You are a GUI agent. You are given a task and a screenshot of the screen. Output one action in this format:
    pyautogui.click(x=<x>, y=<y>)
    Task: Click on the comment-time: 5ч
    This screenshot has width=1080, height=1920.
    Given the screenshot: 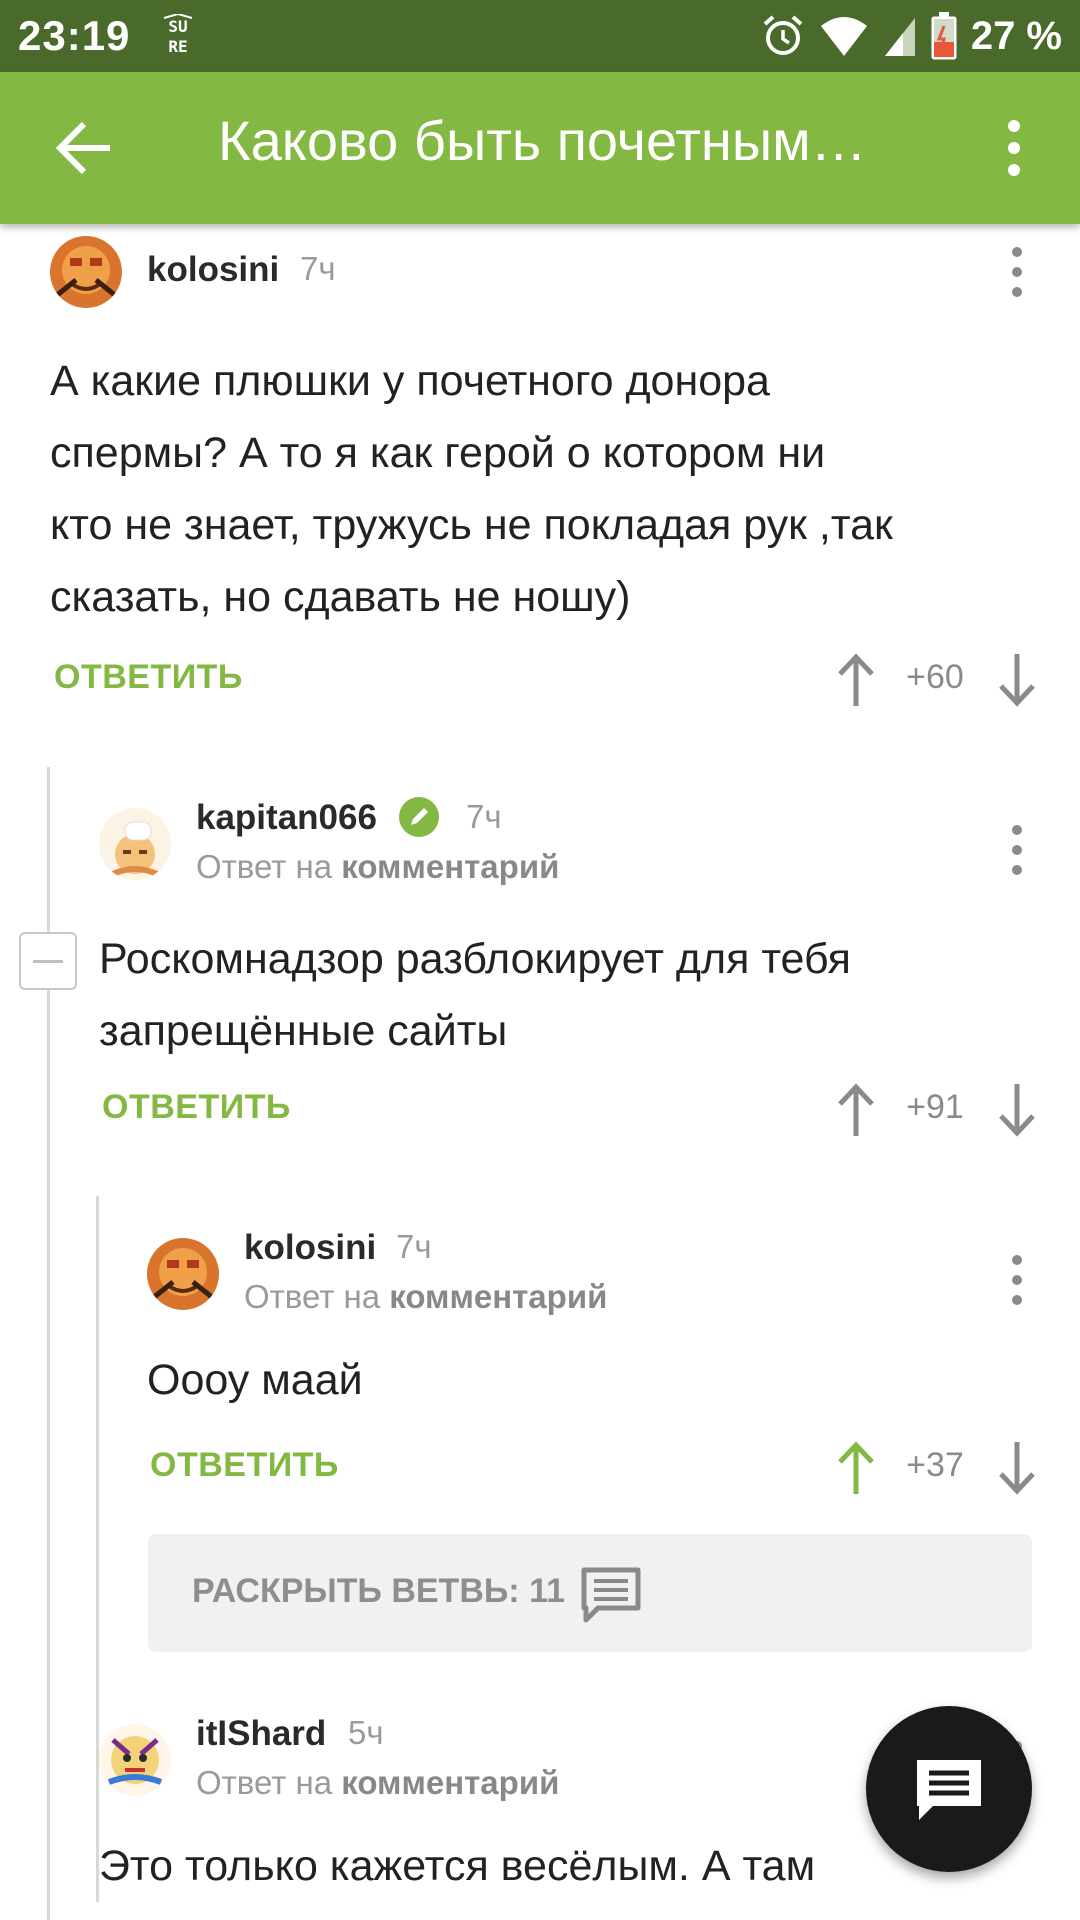 What is the action you would take?
    pyautogui.click(x=366, y=1732)
    